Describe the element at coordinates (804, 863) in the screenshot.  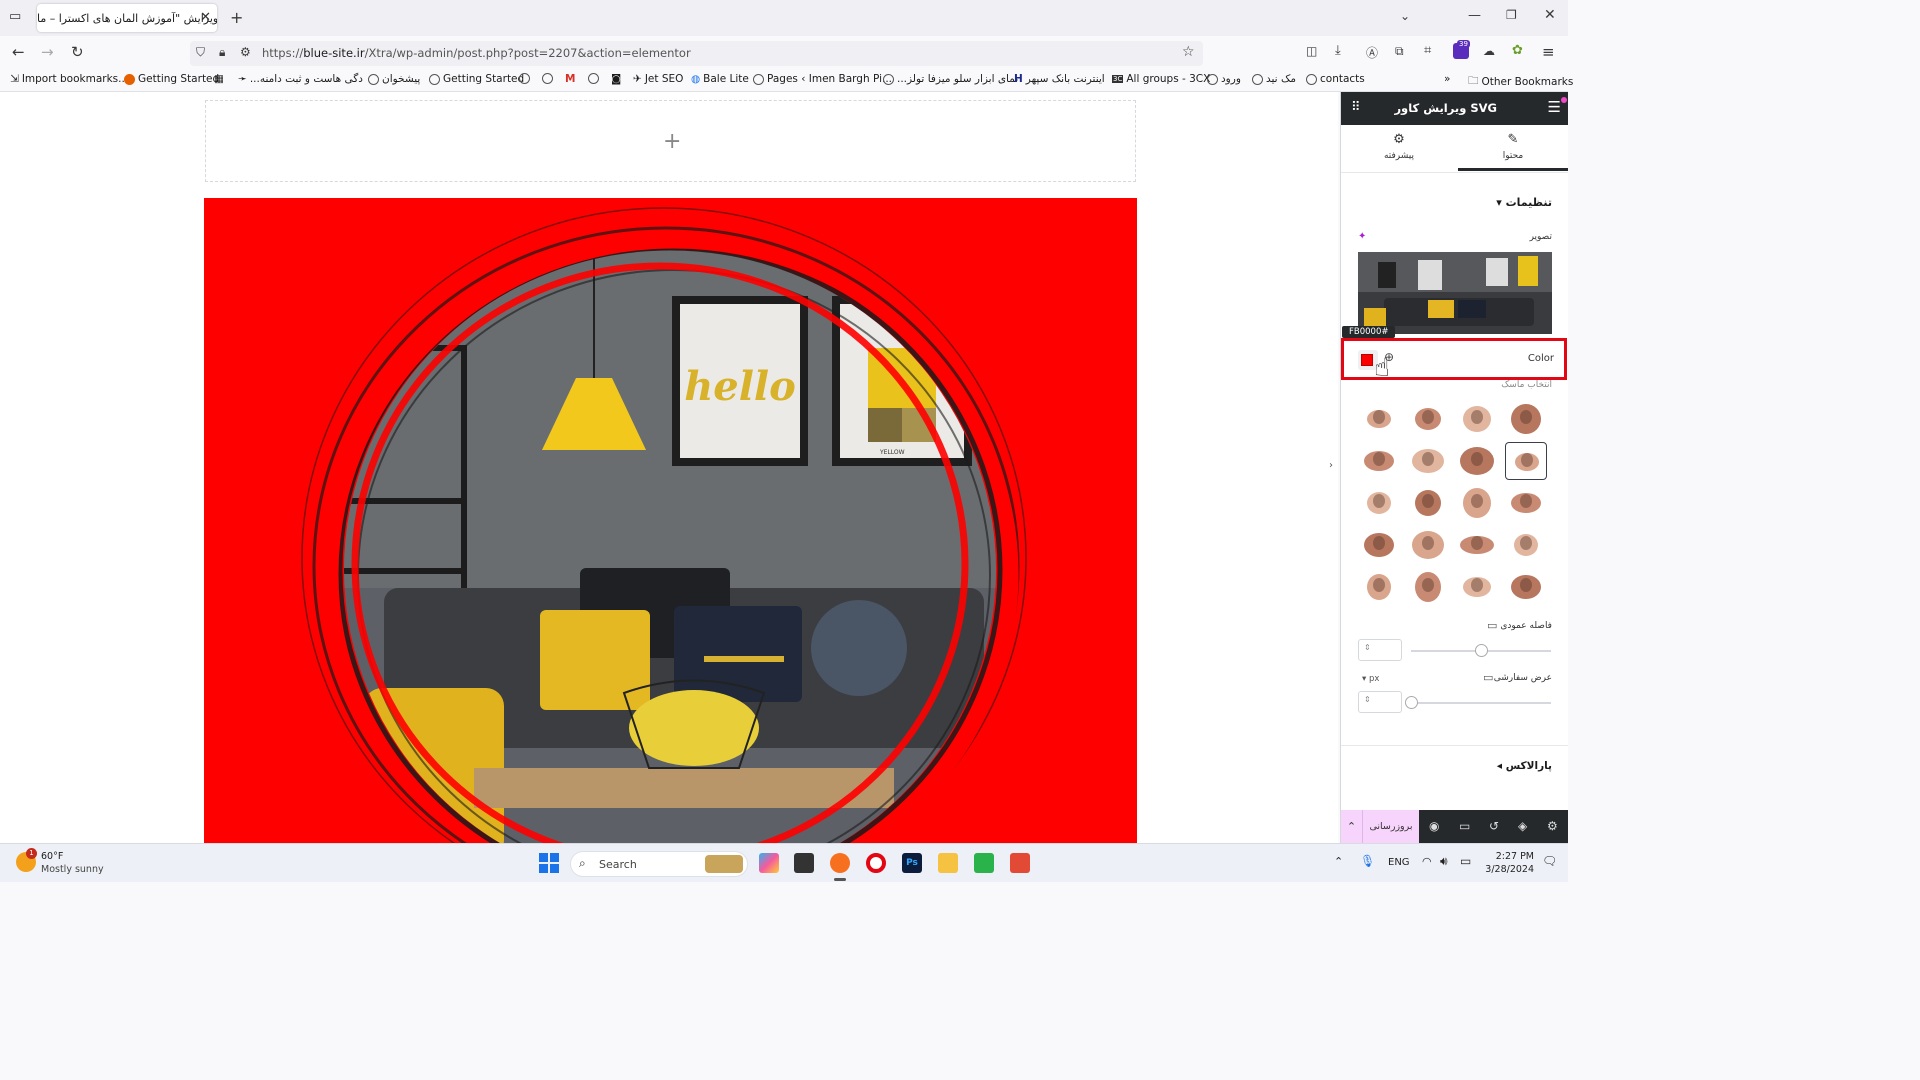
I see `file-task-view-icon` at that location.